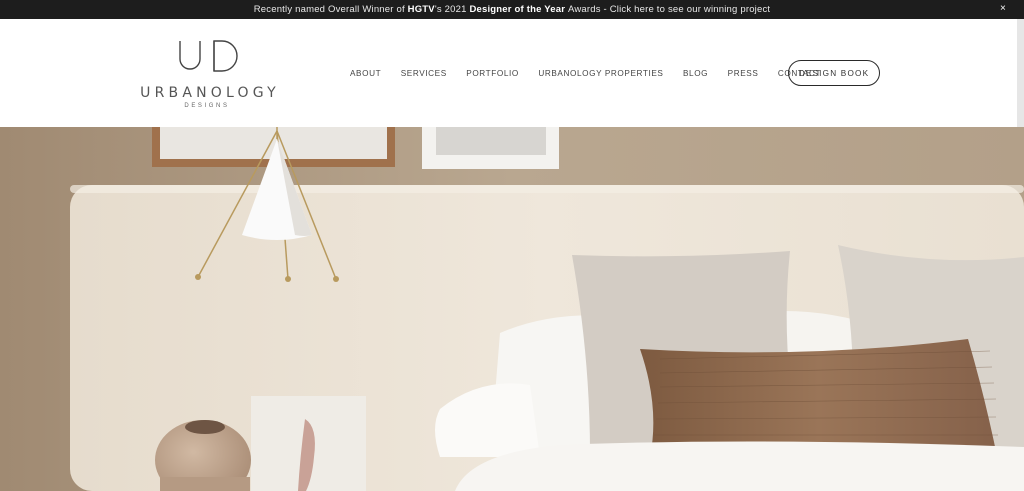 This screenshot has width=1024, height=491. I want to click on nav-portfolio: PORTFOLIO, so click(492, 73).